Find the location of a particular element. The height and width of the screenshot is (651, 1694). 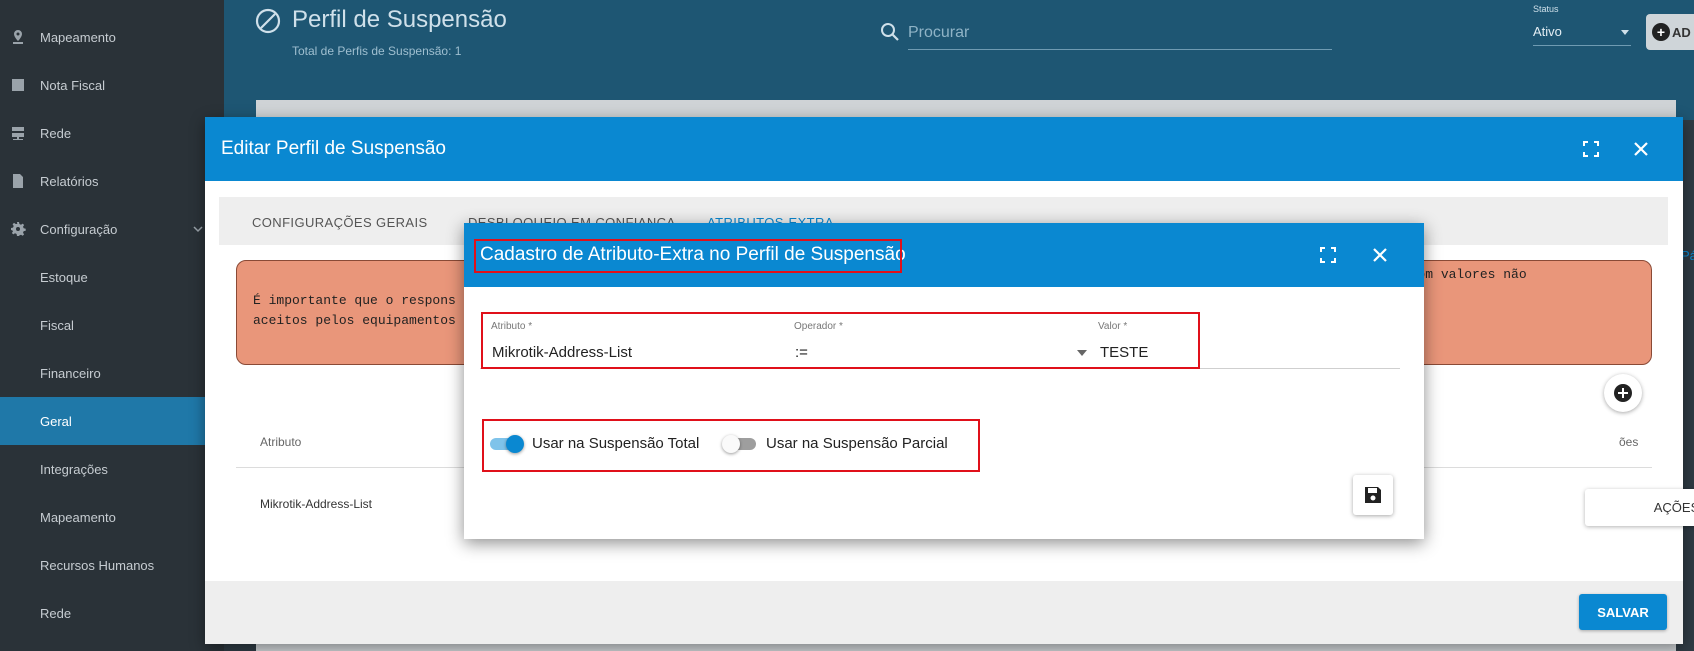

sidebar-subitem-financeiro: Financeiro is located at coordinates (112, 373).